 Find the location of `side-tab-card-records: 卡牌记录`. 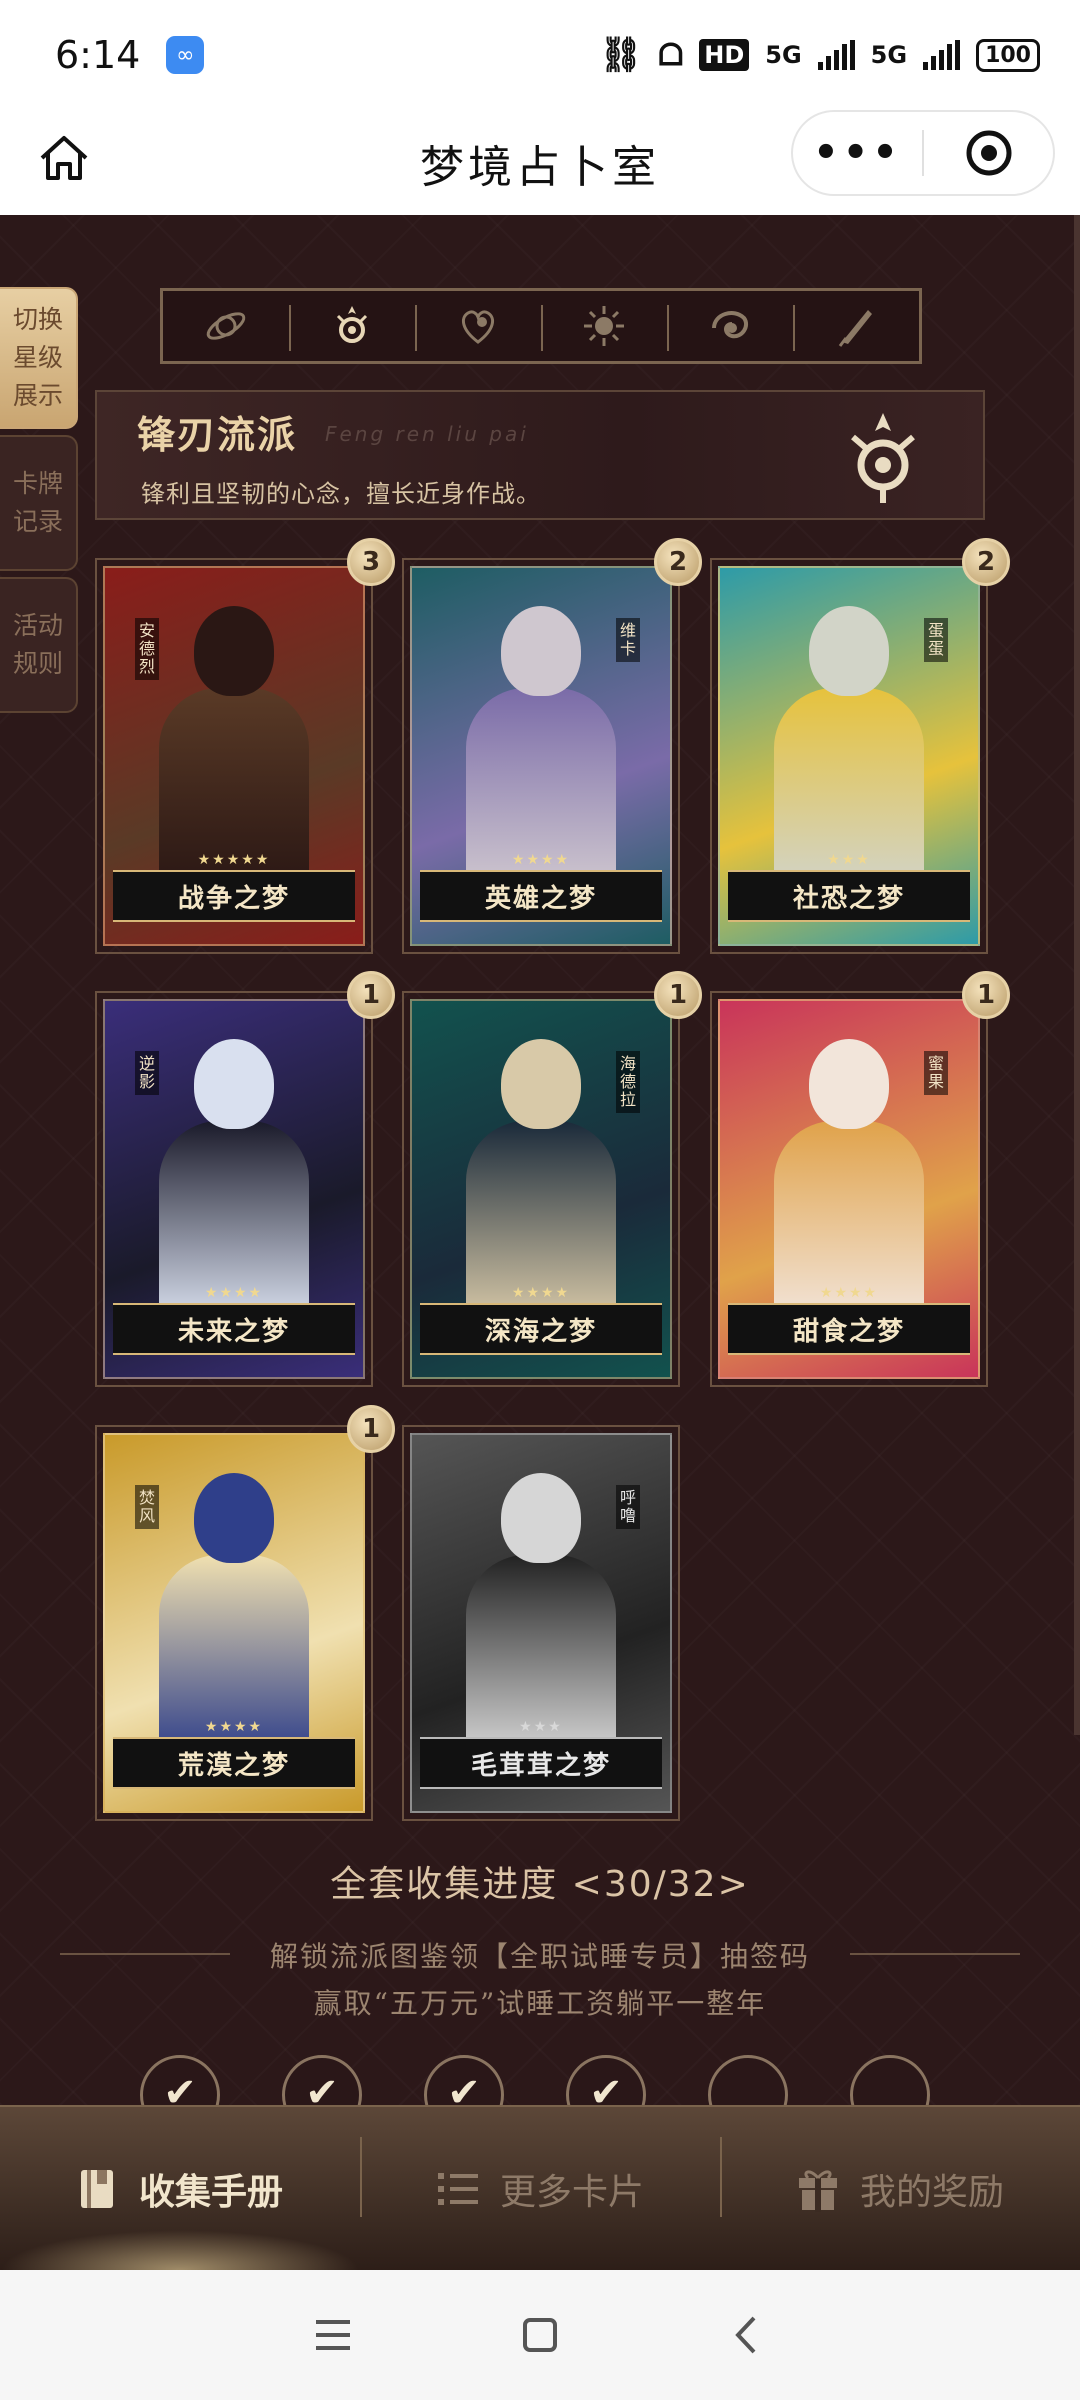

side-tab-card-records: 卡牌记录 is located at coordinates (39, 503).